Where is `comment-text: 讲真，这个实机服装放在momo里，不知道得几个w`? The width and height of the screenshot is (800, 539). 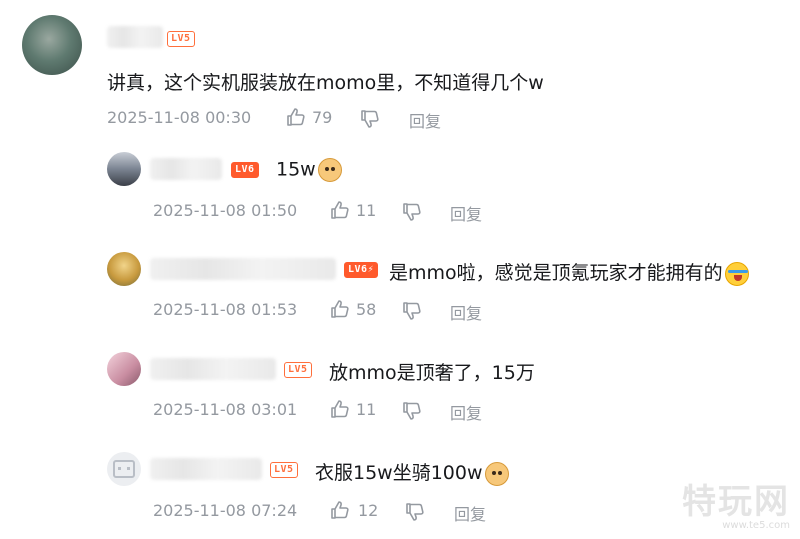
comment-text: 讲真，这个实机服装放在momo里，不知道得几个w is located at coordinates (325, 83).